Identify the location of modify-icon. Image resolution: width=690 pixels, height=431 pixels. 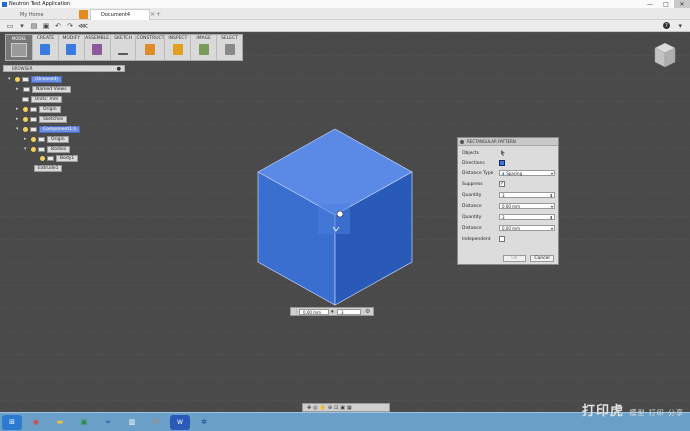
(71, 49).